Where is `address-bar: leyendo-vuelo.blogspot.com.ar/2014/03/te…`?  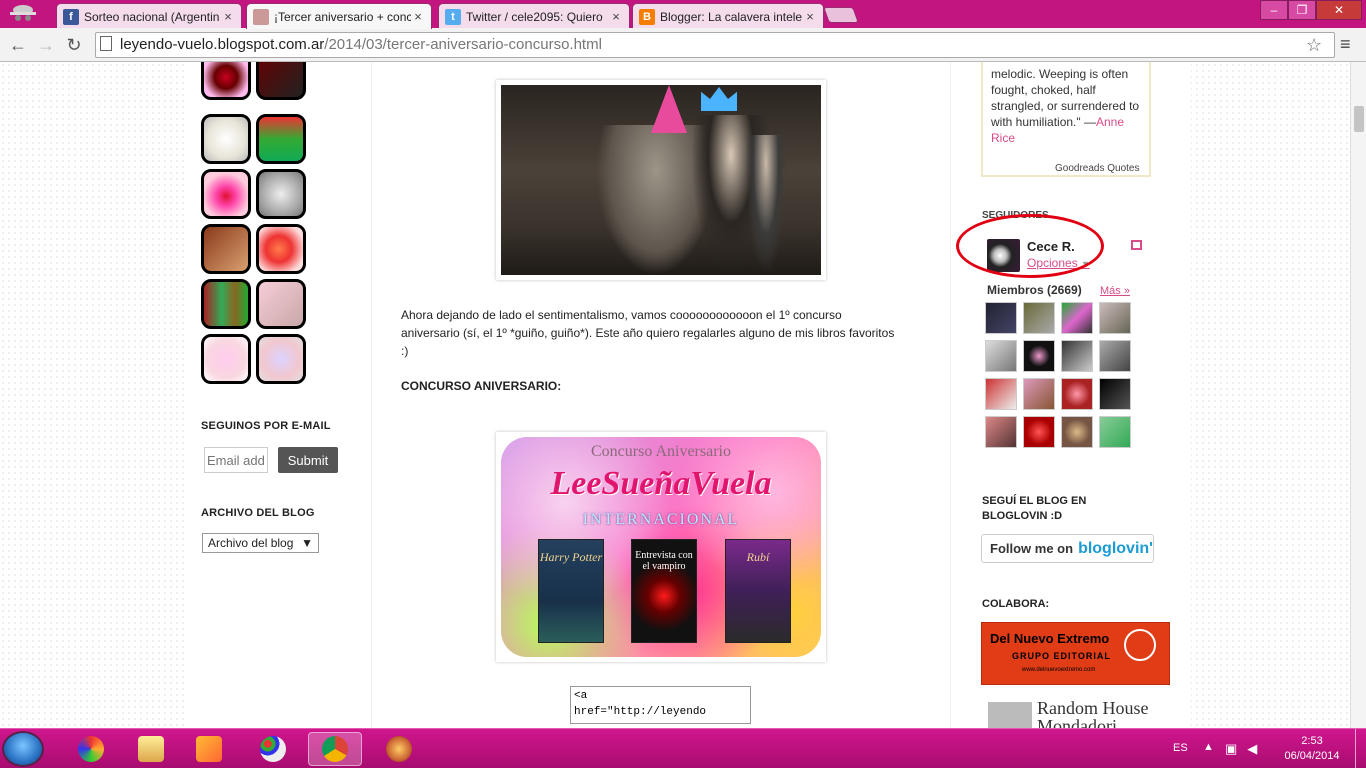 address-bar: leyendo-vuelo.blogspot.com.ar/2014/03/te… is located at coordinates (715, 45).